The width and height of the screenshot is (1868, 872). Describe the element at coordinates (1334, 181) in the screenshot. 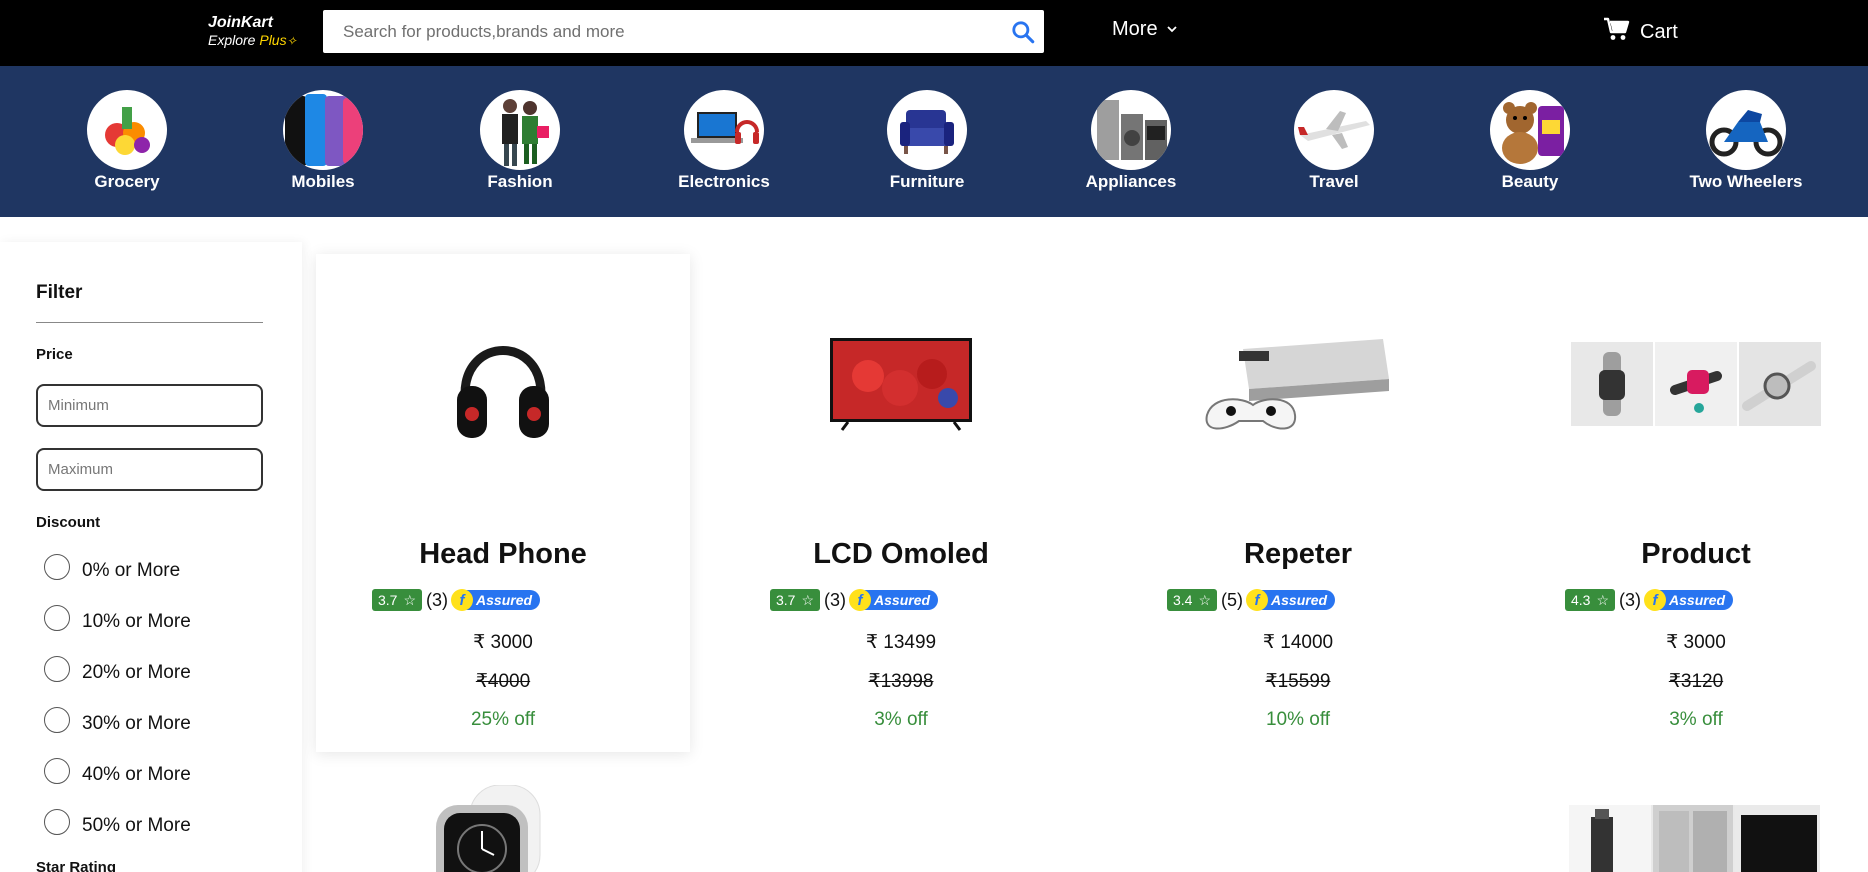

I see `category-label: Travel` at that location.